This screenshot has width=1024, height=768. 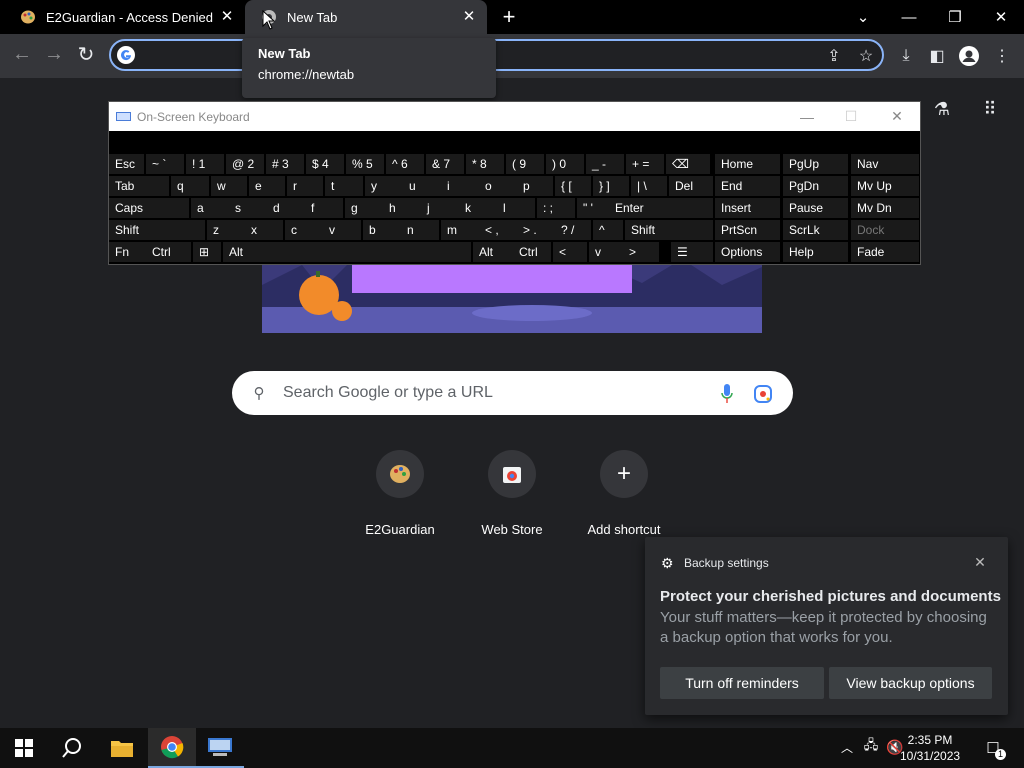 I want to click on osk-key: Del, so click(x=691, y=186).